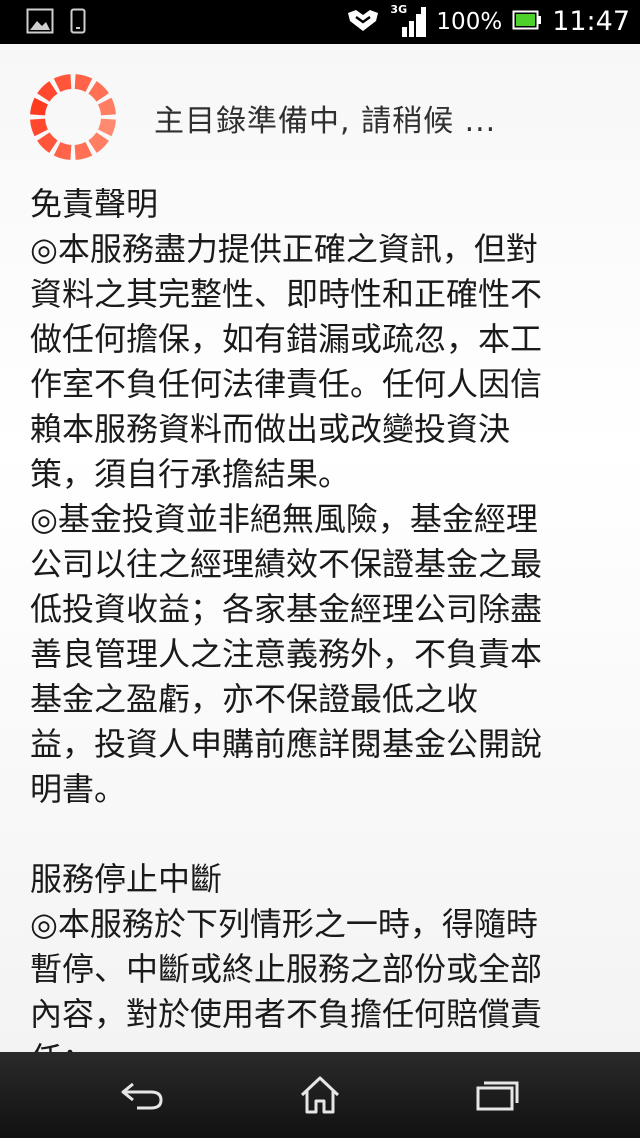  I want to click on disclaimer-line: 公司以往之經理績效不保證基金之最, so click(286, 564).